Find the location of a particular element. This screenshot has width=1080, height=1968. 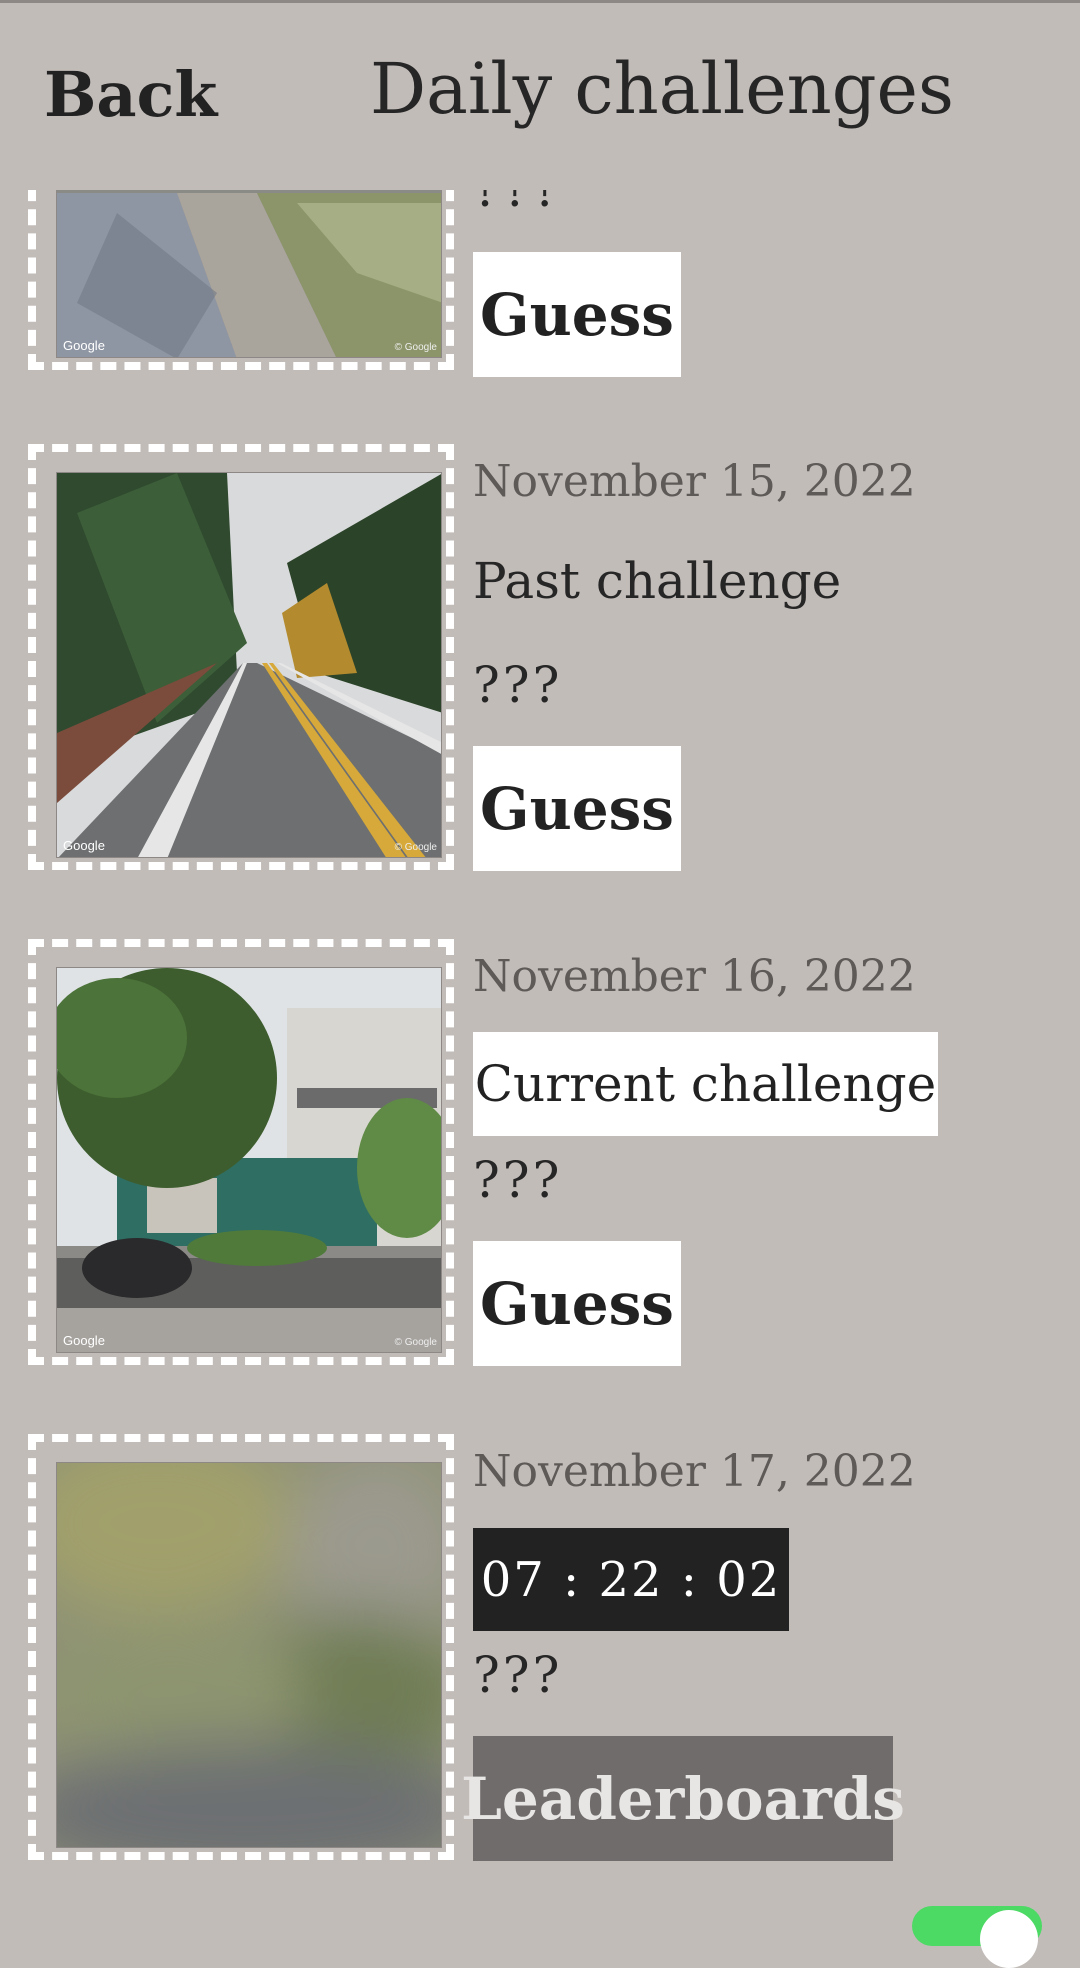

challenge-date: November 16, 2022 is located at coordinates (694, 976).